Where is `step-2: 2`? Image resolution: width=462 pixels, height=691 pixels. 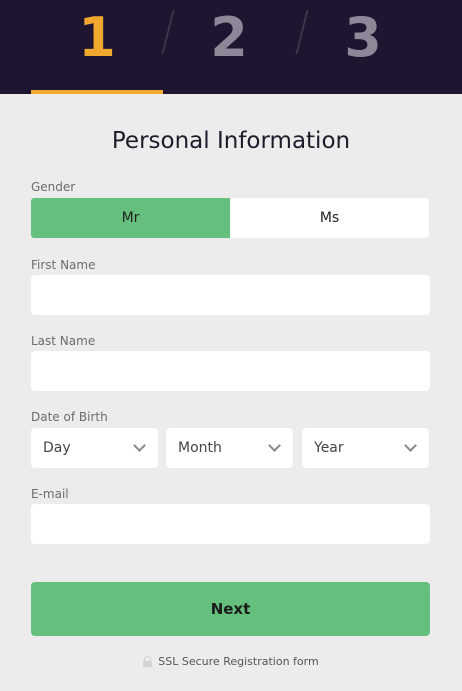 step-2: 2 is located at coordinates (229, 51).